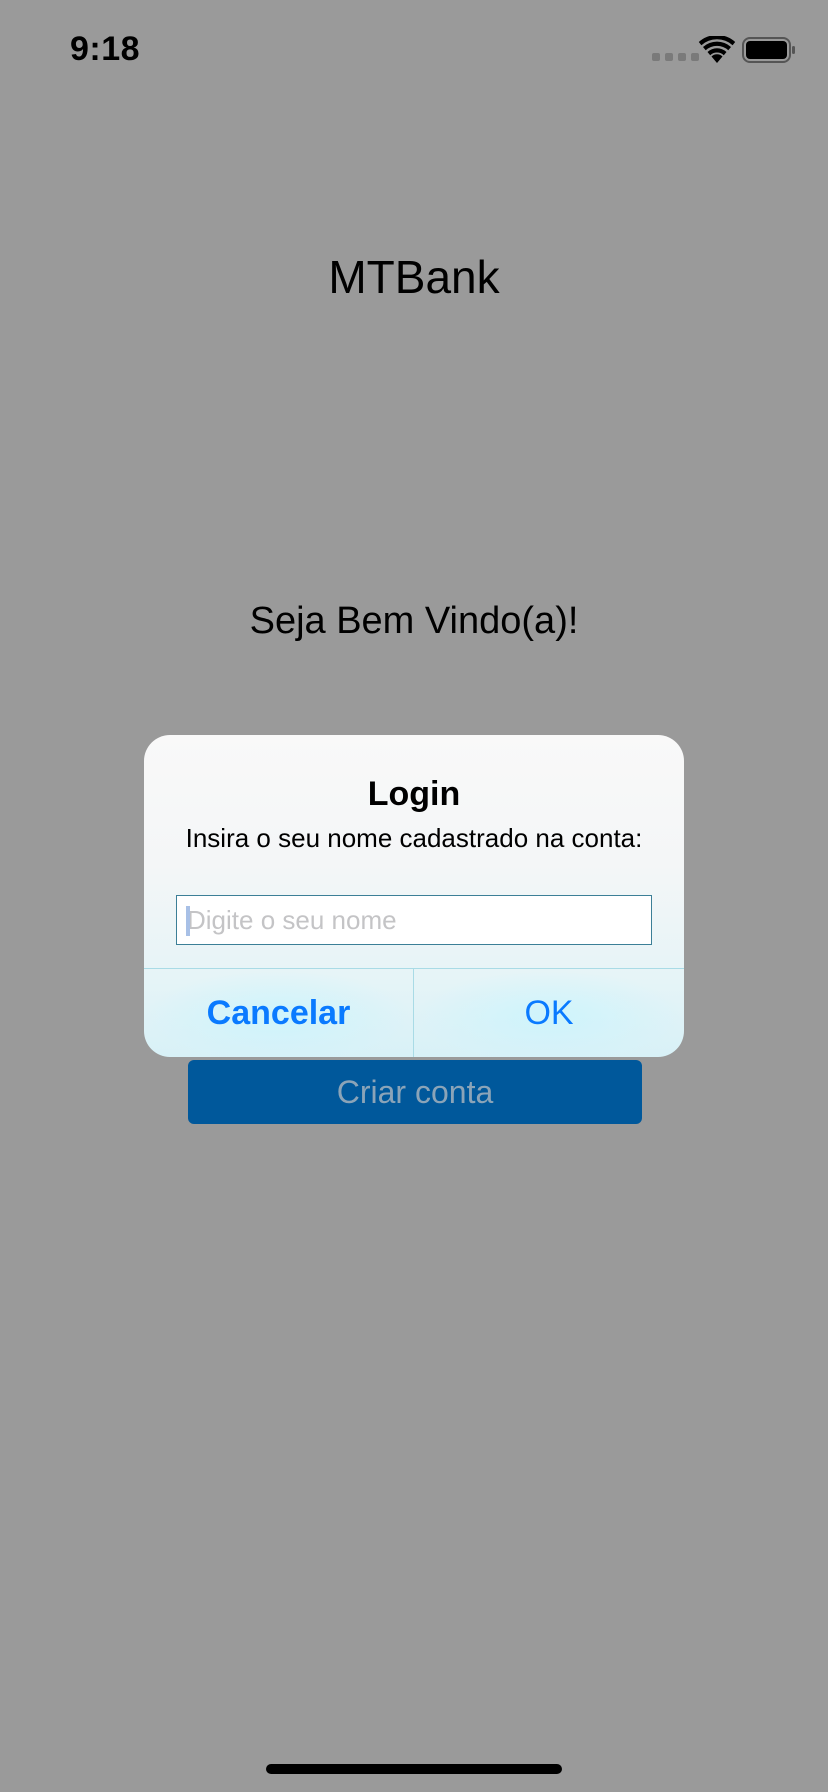 Image resolution: width=828 pixels, height=1792 pixels. Describe the element at coordinates (549, 1013) in the screenshot. I see `ok-button: OK` at that location.